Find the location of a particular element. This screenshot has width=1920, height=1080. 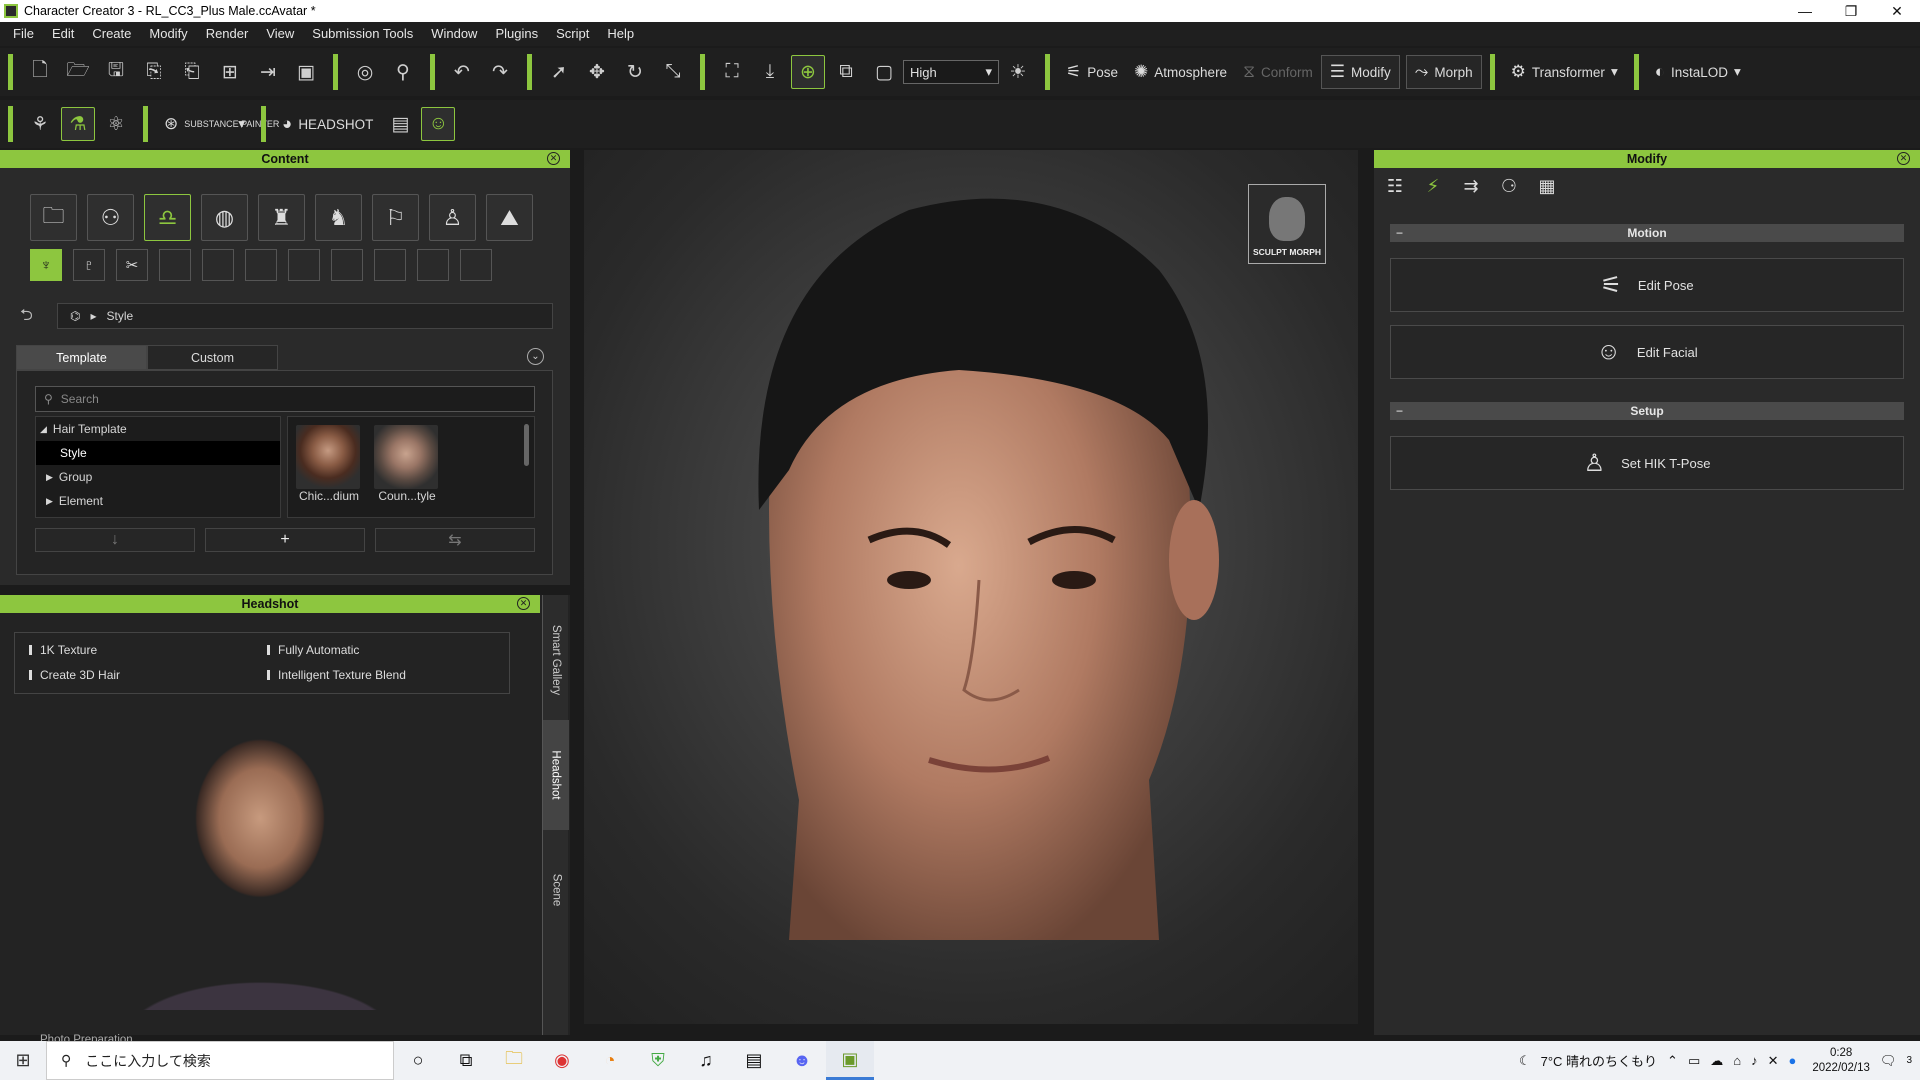

breadcrumb-item: Style is located at coordinates (120, 316).